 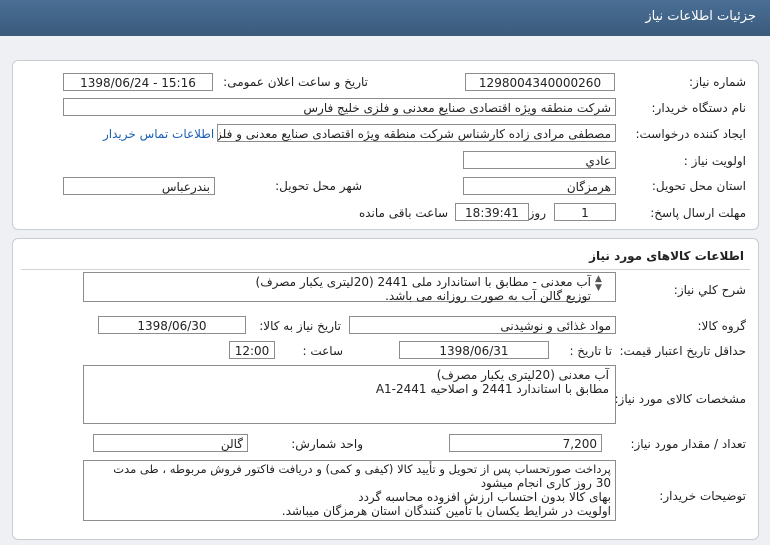 I want to click on buyer-label: نام دستگاه خریدار:, so click(x=699, y=108).